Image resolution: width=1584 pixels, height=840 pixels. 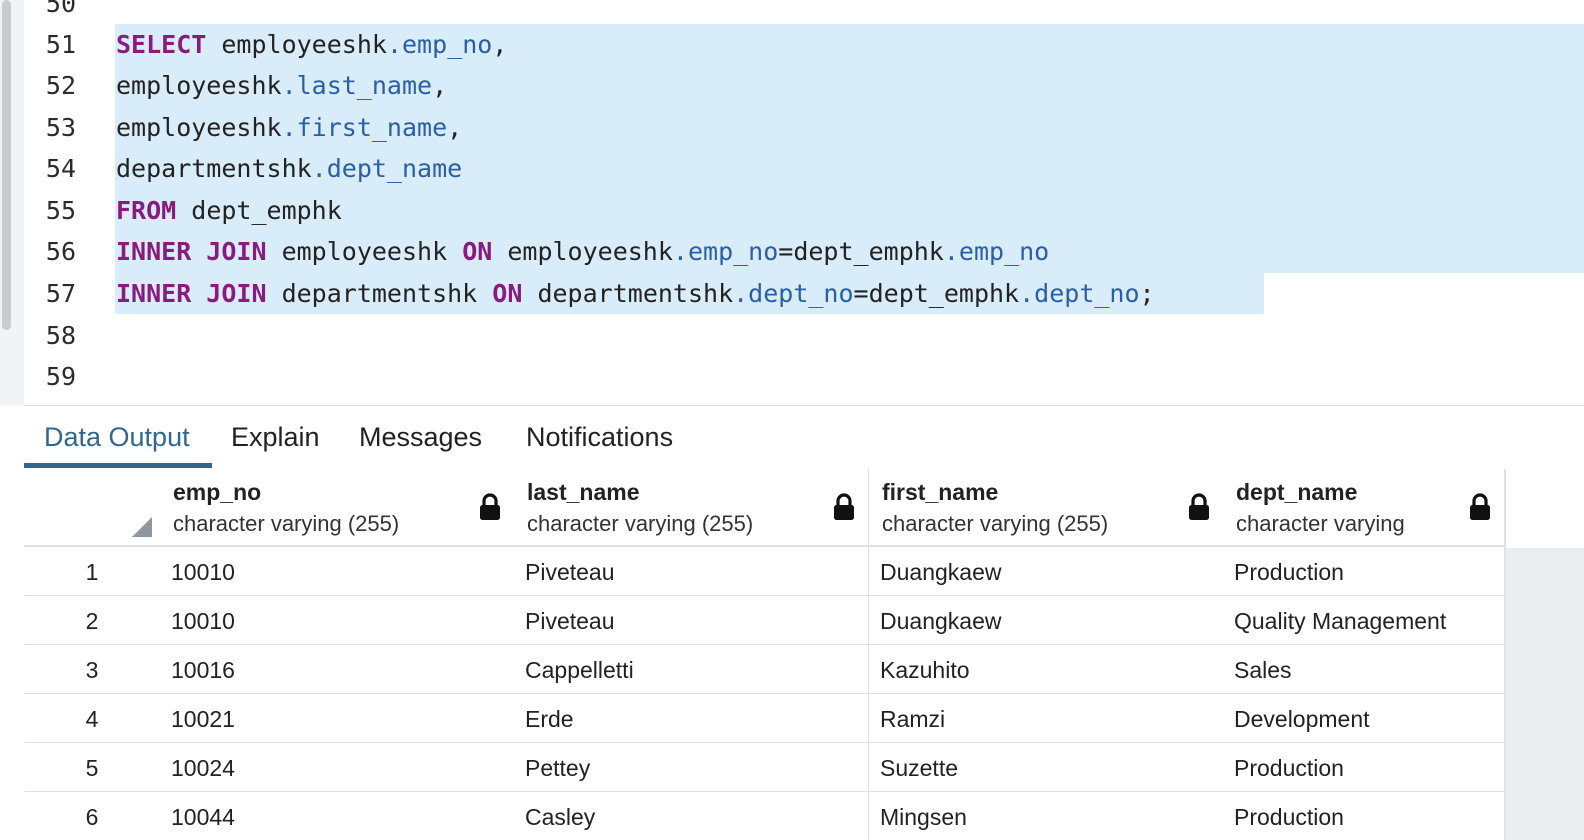 I want to click on sql-keyword: FROM, so click(x=146, y=210).